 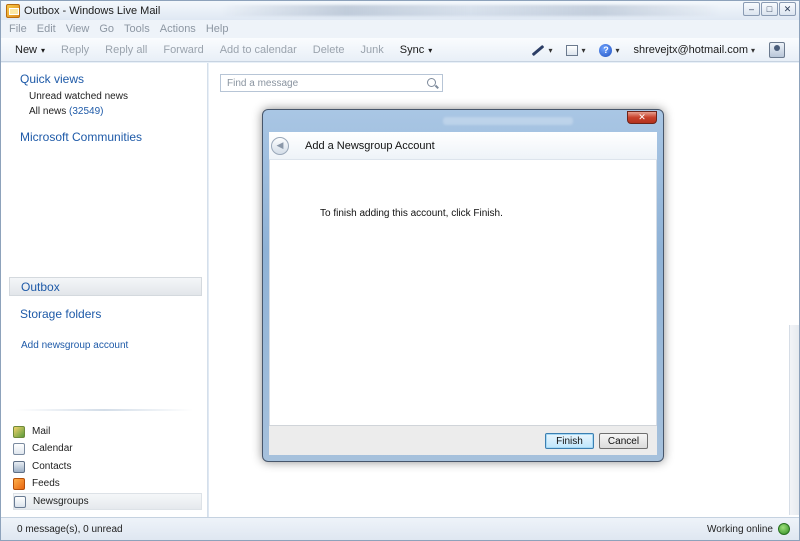 I want to click on title-bar-blur, so click(x=471, y=10).